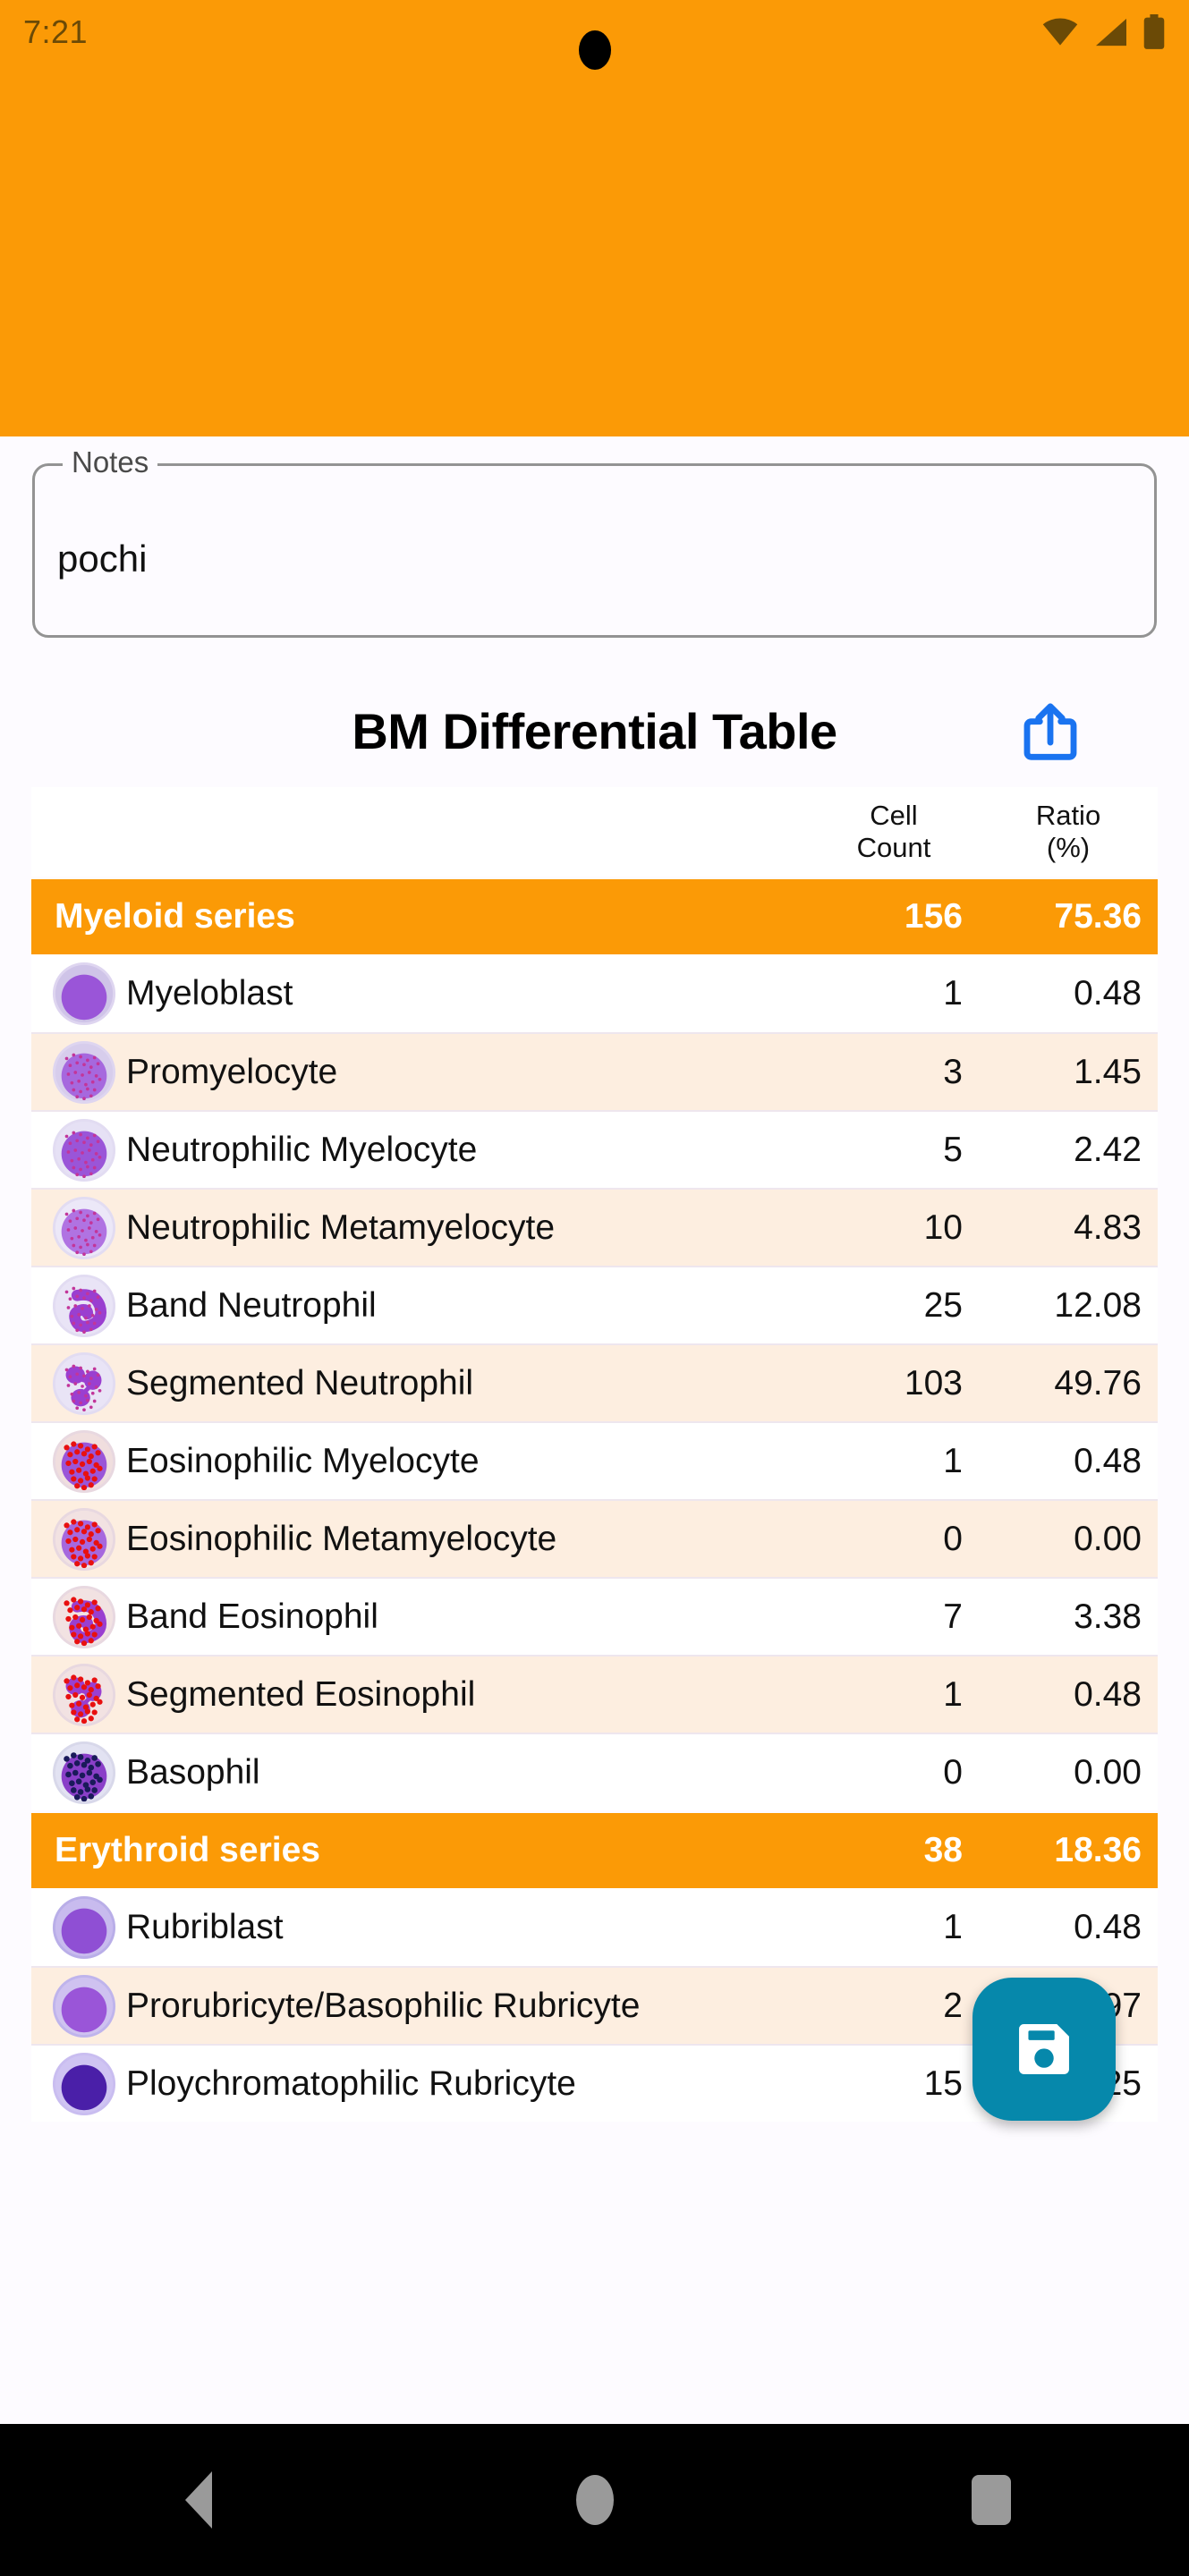 Image resolution: width=1189 pixels, height=2576 pixels. I want to click on cell-name: Segmented Eosinophil, so click(301, 1694).